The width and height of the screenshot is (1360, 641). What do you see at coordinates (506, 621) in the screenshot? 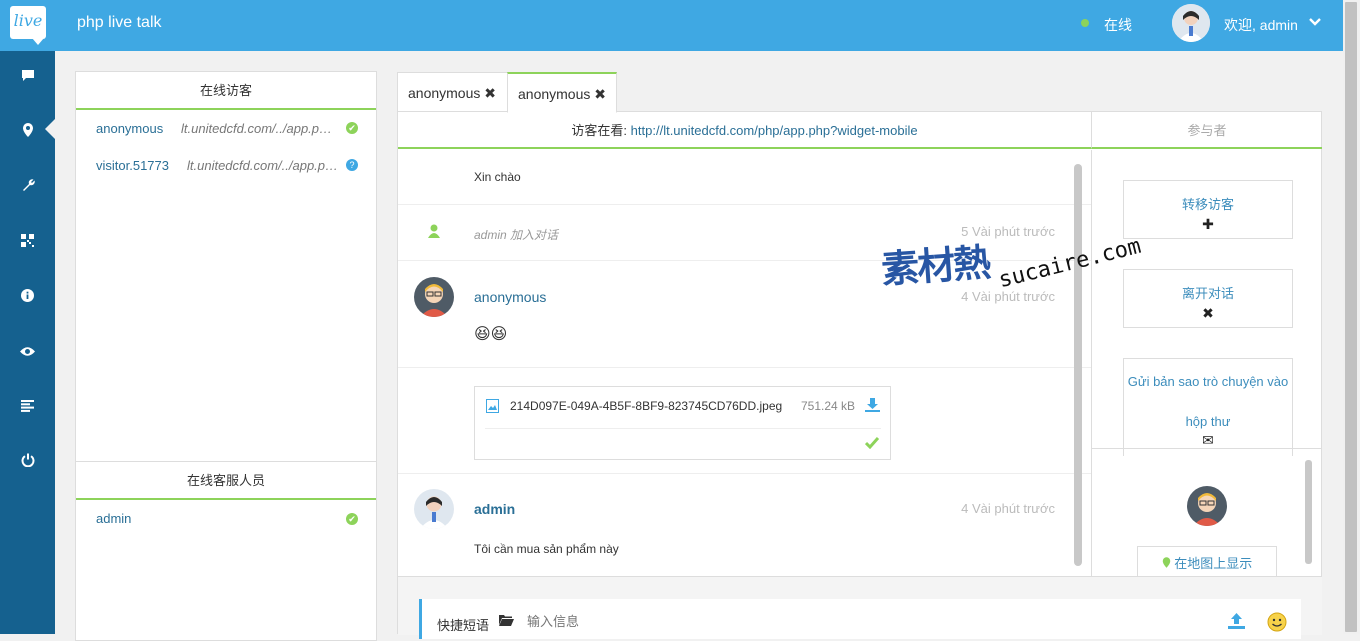
I see `folder-icon` at bounding box center [506, 621].